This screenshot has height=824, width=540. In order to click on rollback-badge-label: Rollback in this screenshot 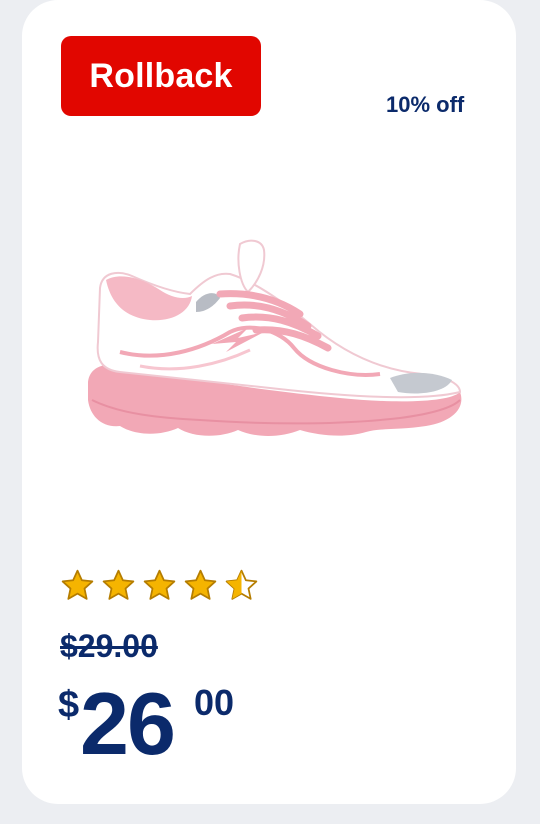, I will do `click(161, 75)`.